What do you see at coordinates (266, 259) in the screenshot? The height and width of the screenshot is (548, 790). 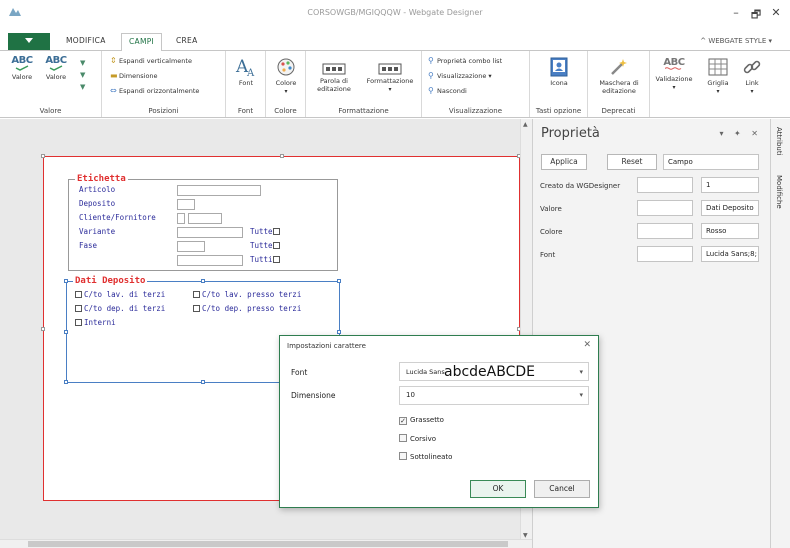 I see `extra-all-checkbox: Tutti` at bounding box center [266, 259].